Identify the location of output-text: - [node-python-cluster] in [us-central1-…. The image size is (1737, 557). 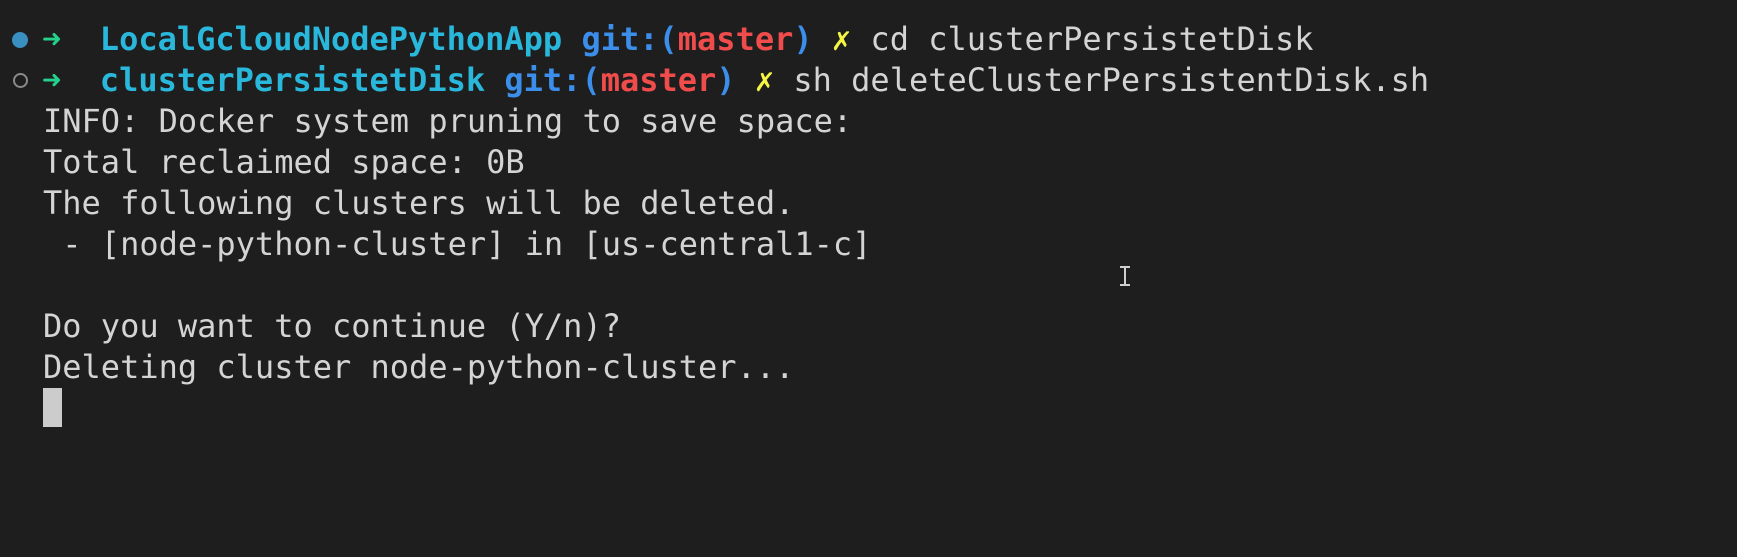
(457, 244).